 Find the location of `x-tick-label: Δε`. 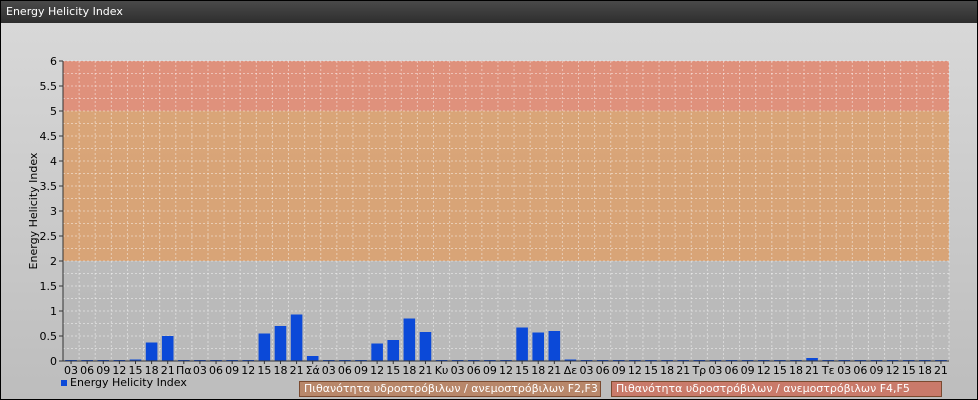

x-tick-label: Δε is located at coordinates (571, 370).